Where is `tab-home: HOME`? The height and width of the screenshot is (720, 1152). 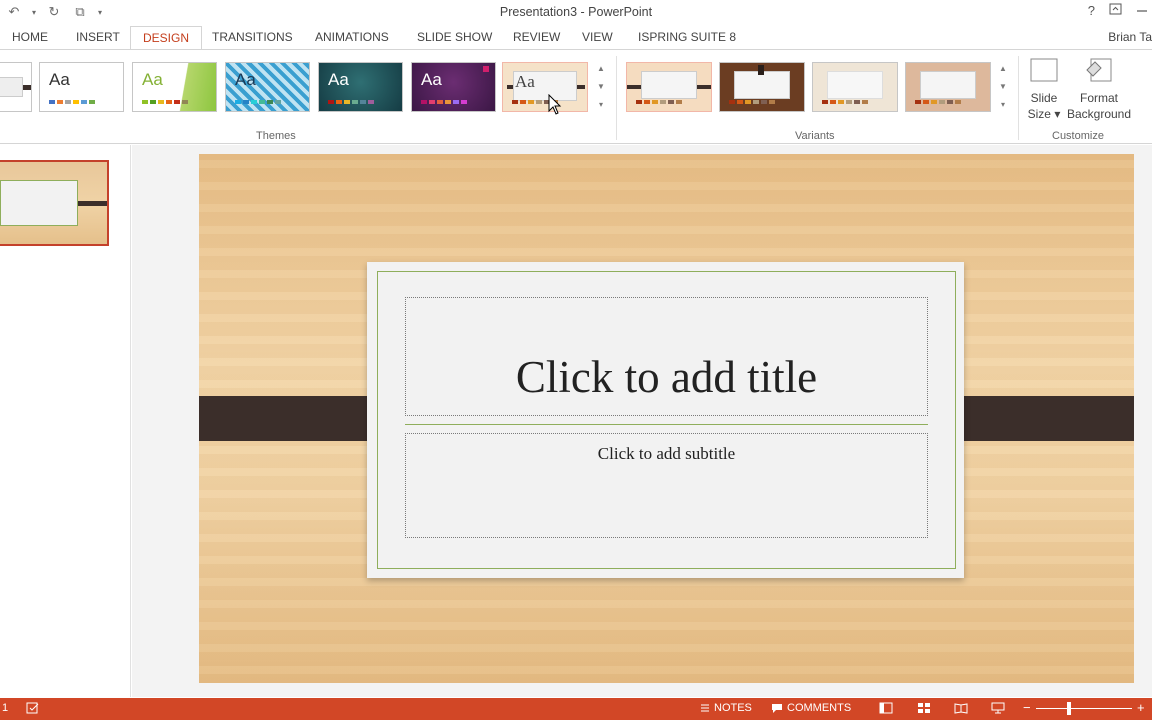 tab-home: HOME is located at coordinates (30, 38).